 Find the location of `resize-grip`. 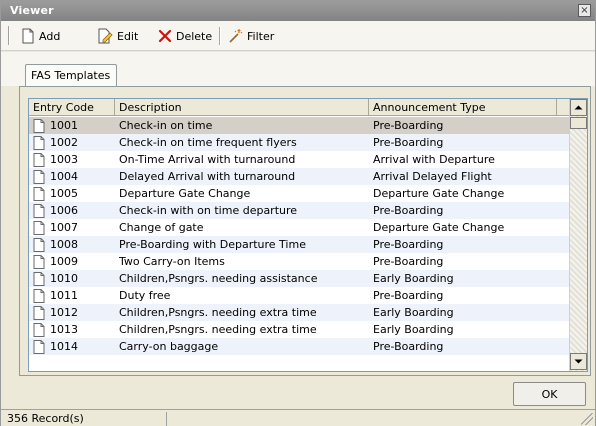

resize-grip is located at coordinates (587, 419).